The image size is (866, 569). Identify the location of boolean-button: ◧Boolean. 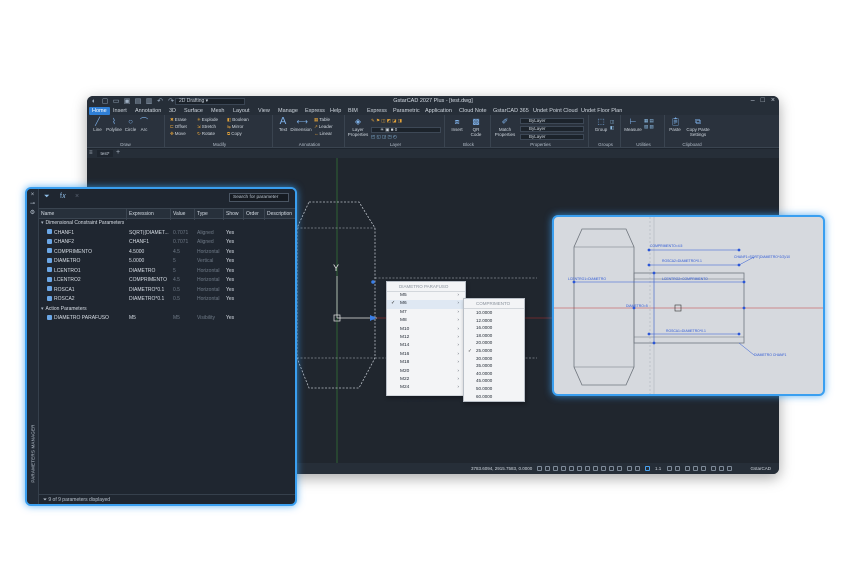
(238, 120).